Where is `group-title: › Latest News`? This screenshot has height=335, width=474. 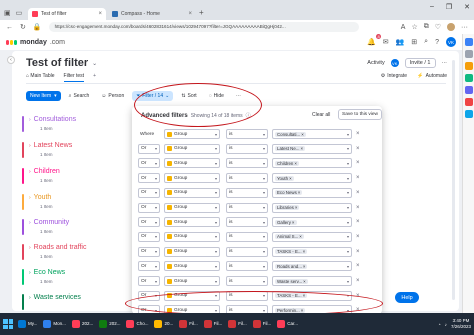 group-title: › Latest News is located at coordinates (50, 145).